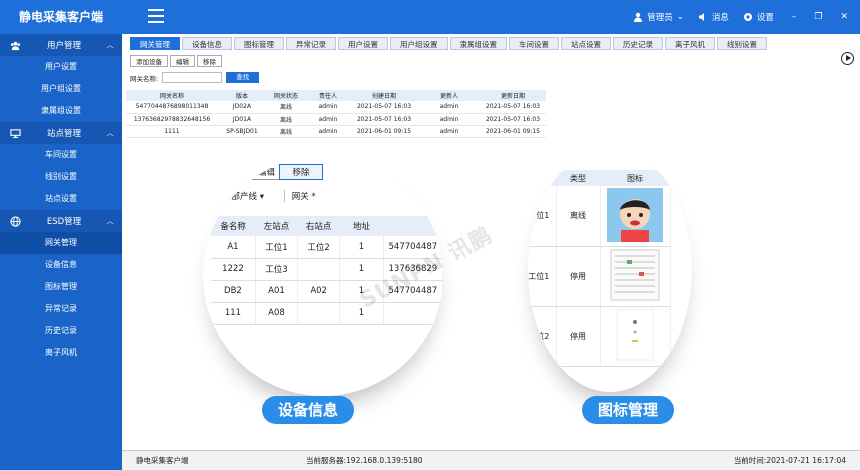 This screenshot has width=860, height=470. What do you see at coordinates (15, 133) in the screenshot?
I see `monitor-icon` at bounding box center [15, 133].